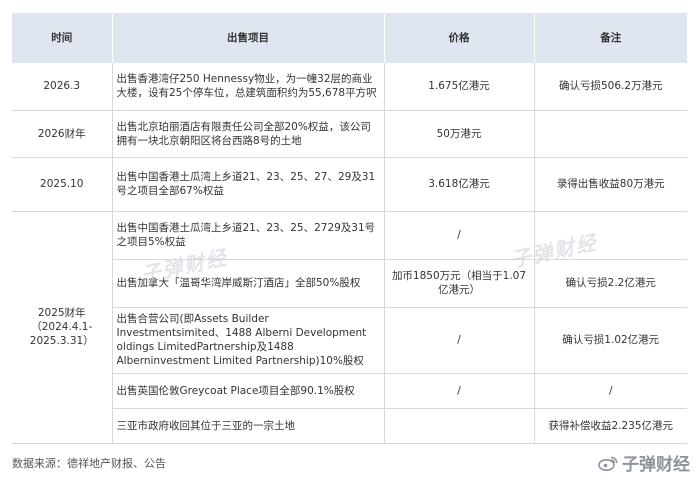 The image size is (700, 480). I want to click on cell-note: 录得出售收益80万港元, so click(610, 184).